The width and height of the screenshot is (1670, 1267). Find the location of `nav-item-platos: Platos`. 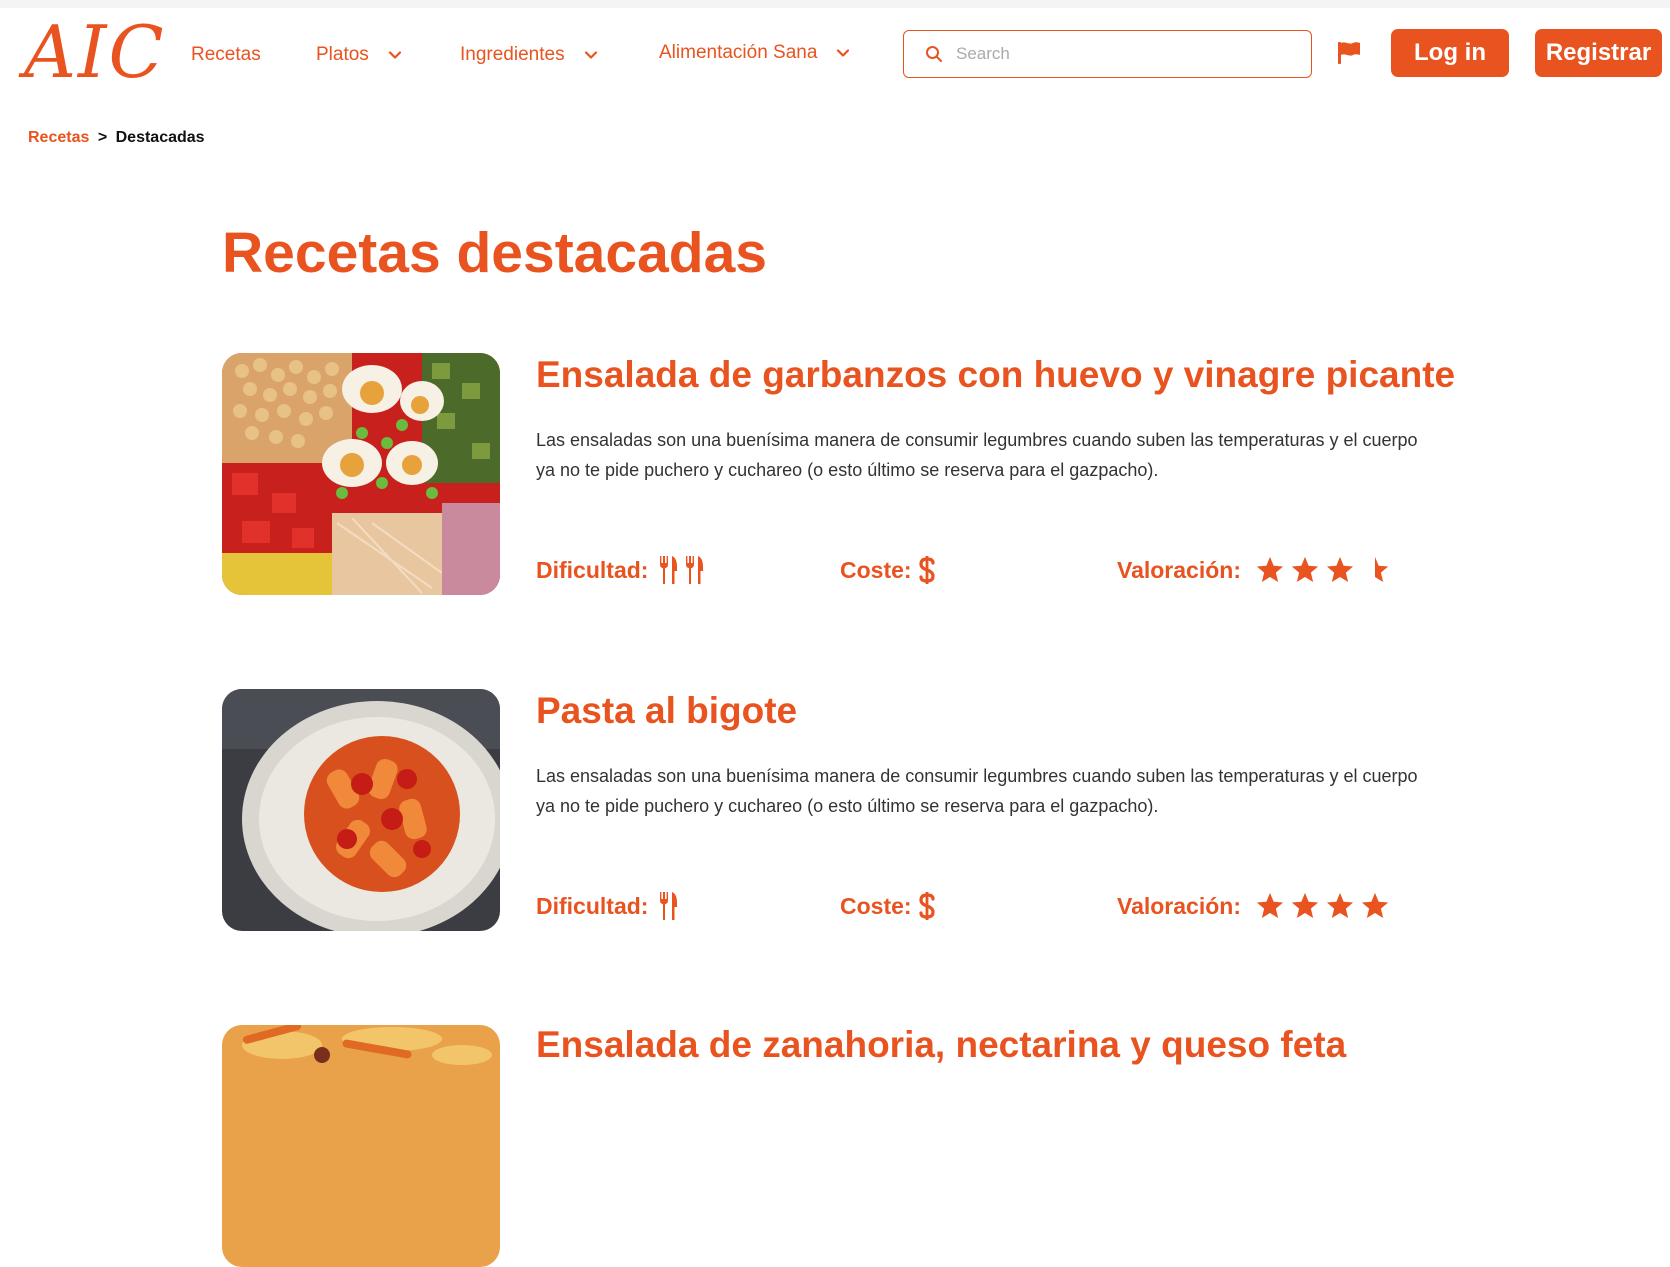

nav-item-platos: Platos is located at coordinates (359, 55).